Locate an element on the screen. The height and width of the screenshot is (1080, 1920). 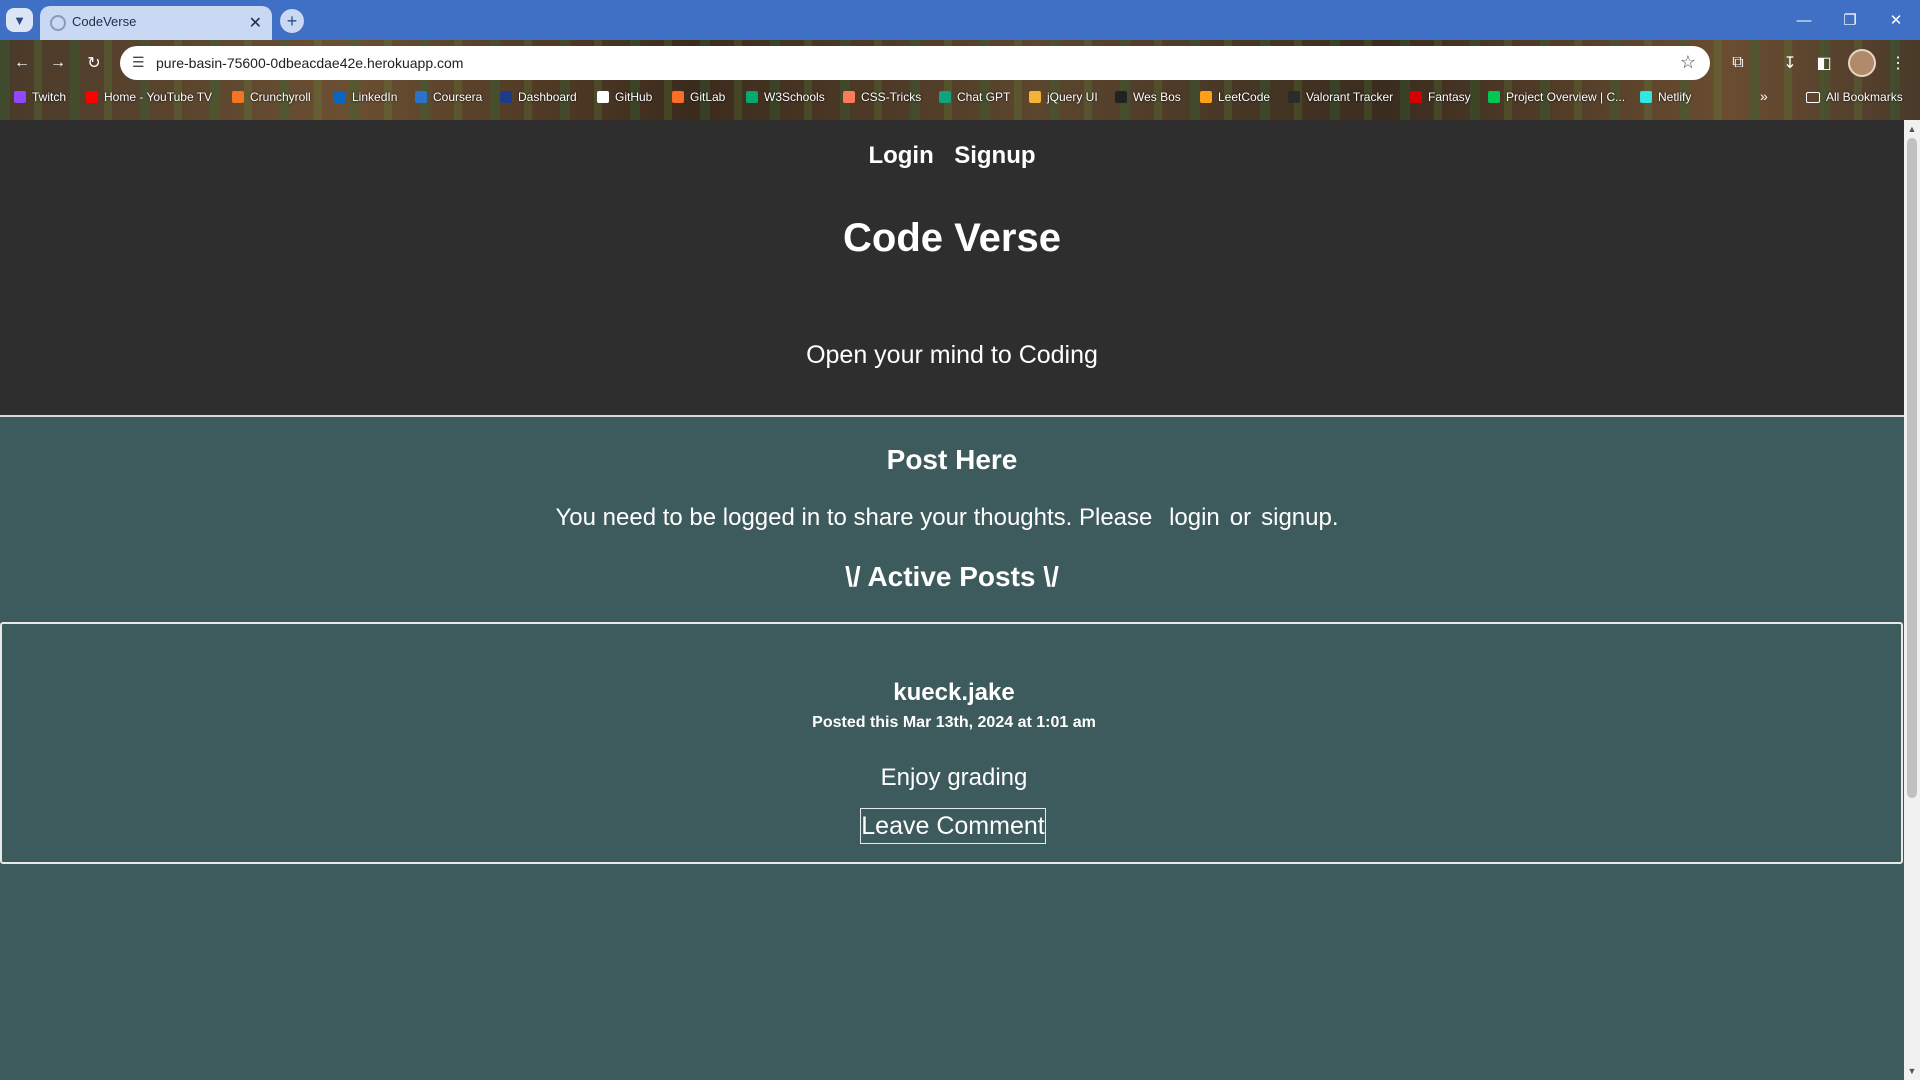
post-body: Enjoy grading is located at coordinates (954, 777).